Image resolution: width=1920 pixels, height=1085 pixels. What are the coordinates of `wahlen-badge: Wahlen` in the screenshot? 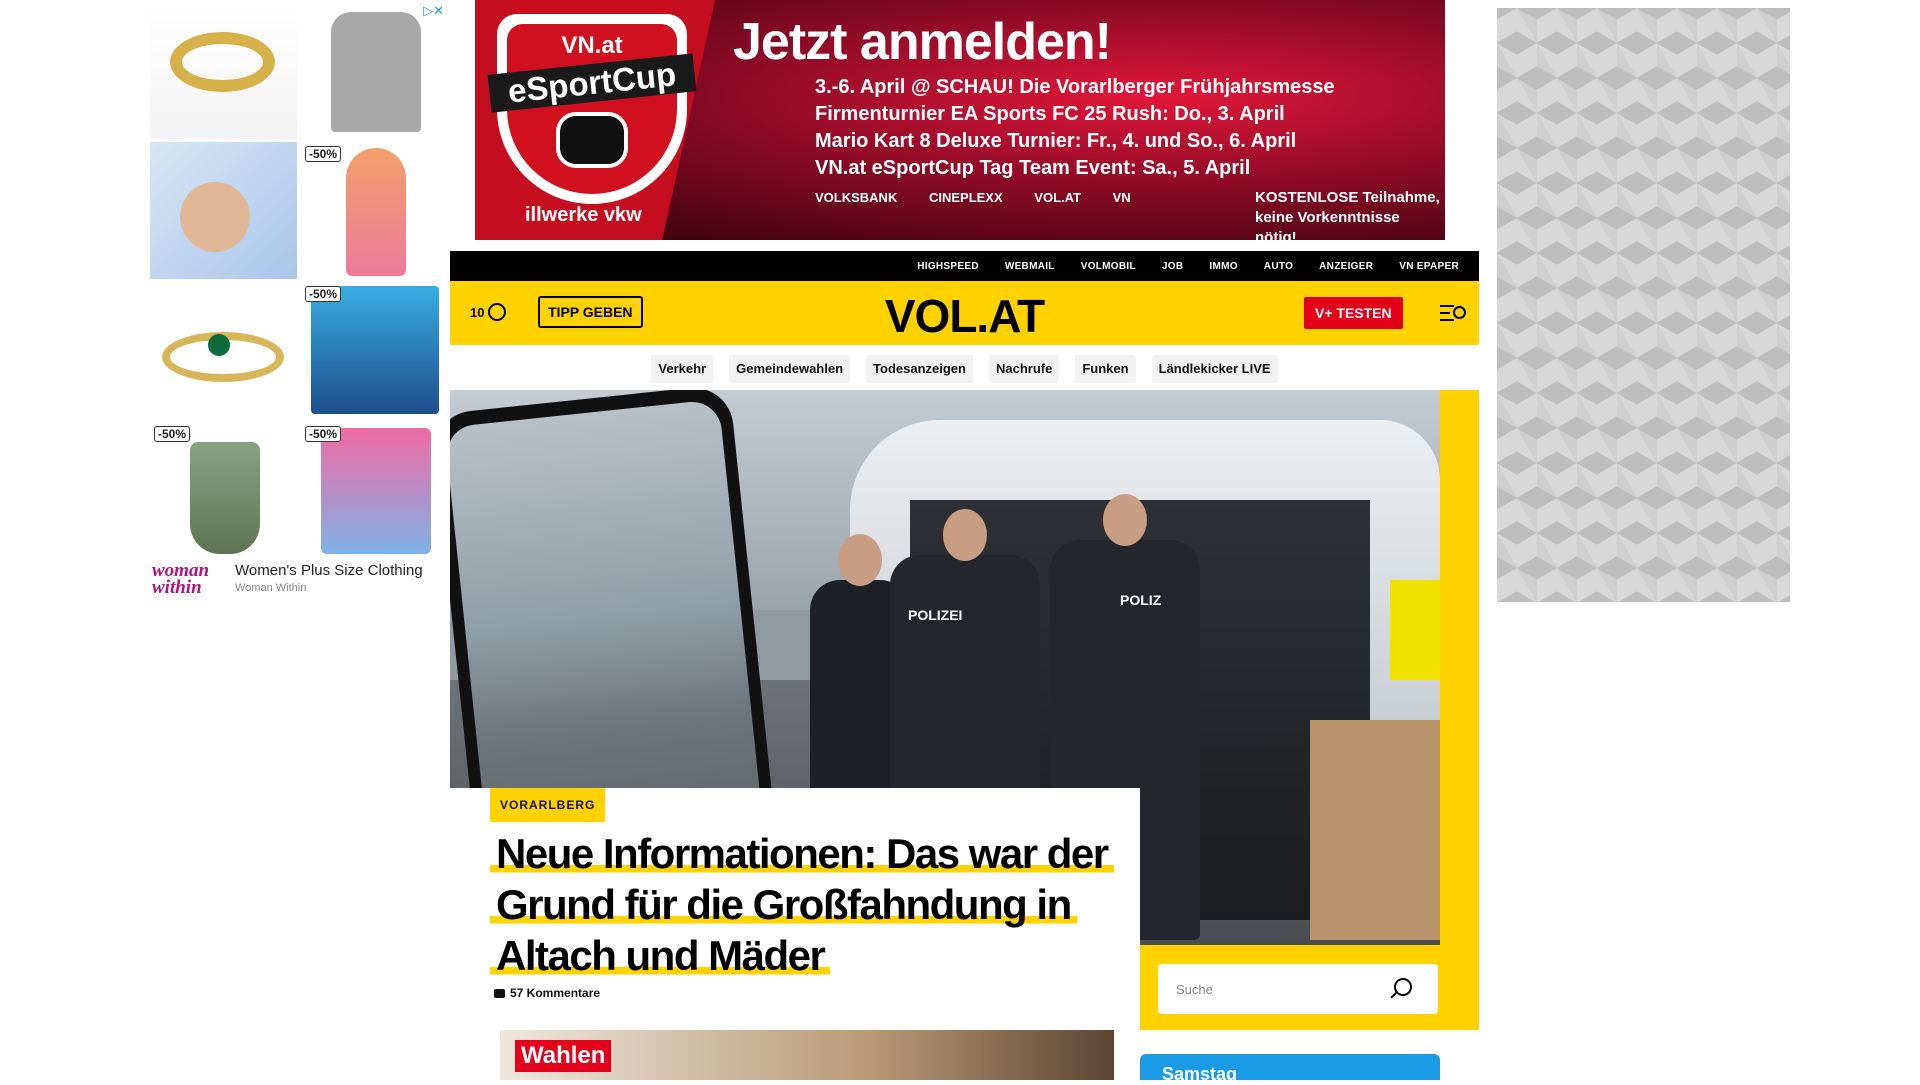 It's located at (563, 1056).